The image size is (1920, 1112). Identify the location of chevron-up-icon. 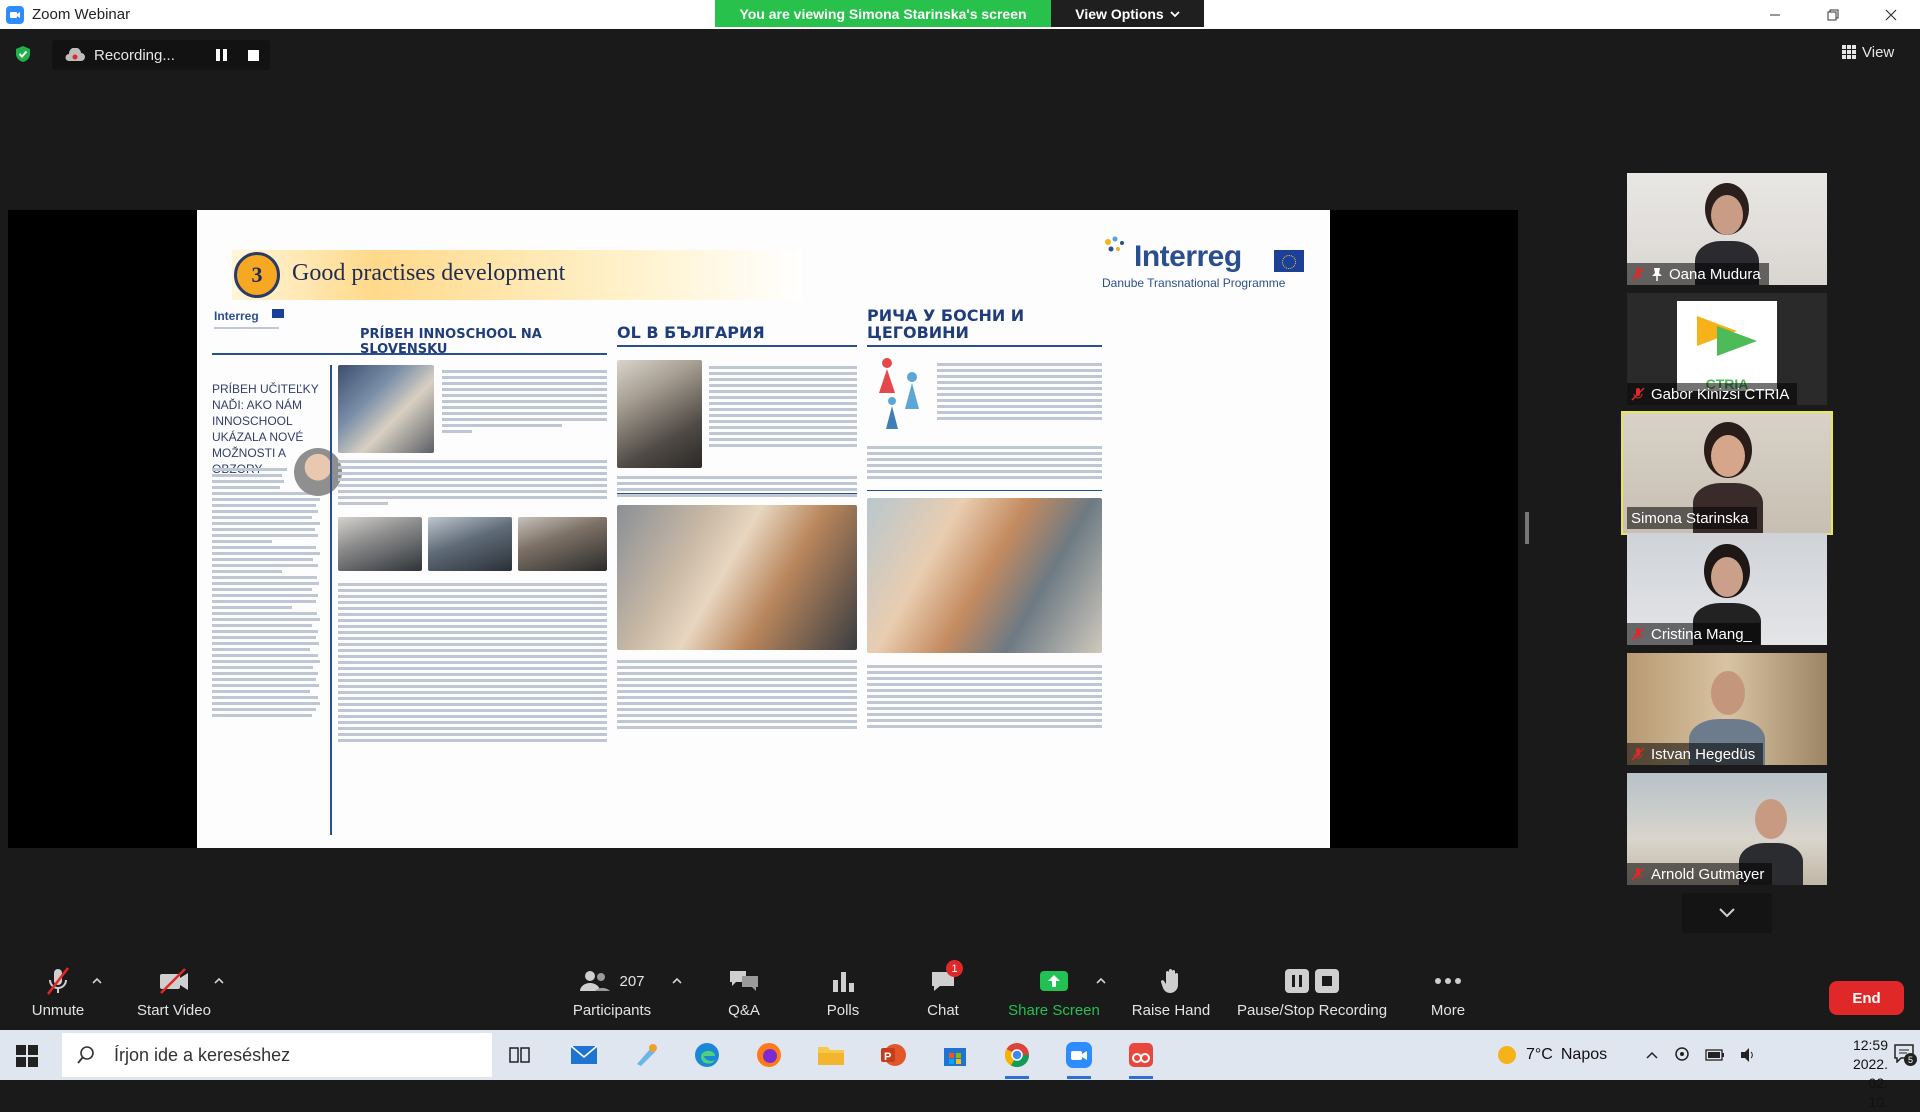
(1652, 1055).